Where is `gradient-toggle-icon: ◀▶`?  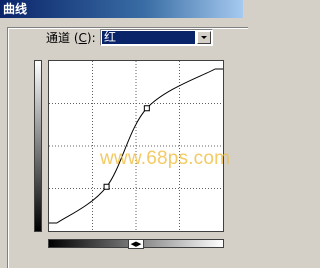 gradient-toggle-icon: ◀▶ is located at coordinates (136, 244).